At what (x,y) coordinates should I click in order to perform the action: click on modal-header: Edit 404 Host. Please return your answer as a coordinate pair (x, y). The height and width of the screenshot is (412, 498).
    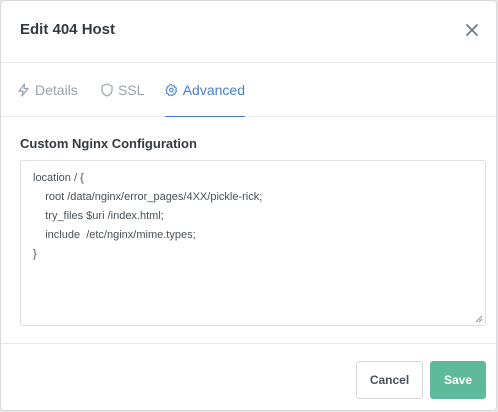
    Looking at the image, I should click on (248, 32).